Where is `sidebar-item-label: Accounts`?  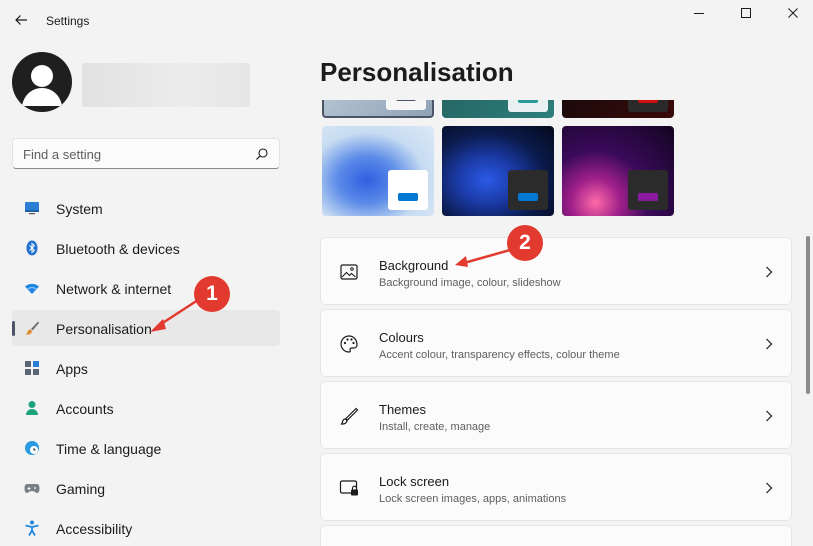 sidebar-item-label: Accounts is located at coordinates (85, 409).